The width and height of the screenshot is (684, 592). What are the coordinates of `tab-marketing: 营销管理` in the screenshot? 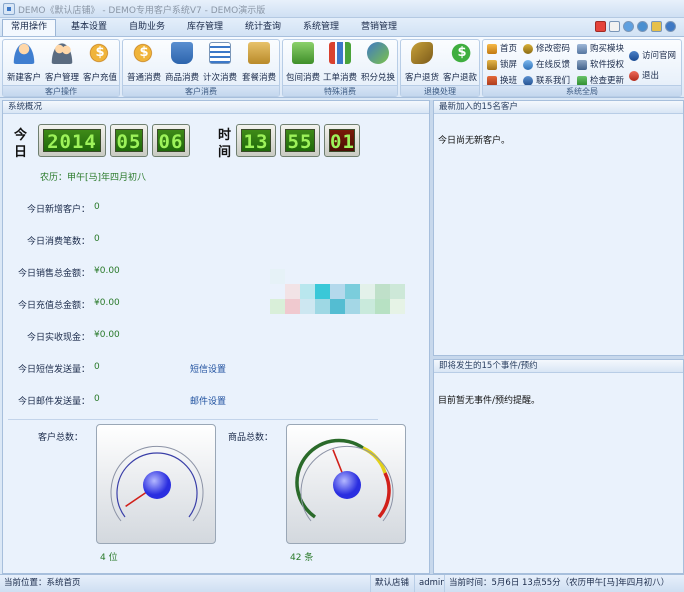 It's located at (379, 27).